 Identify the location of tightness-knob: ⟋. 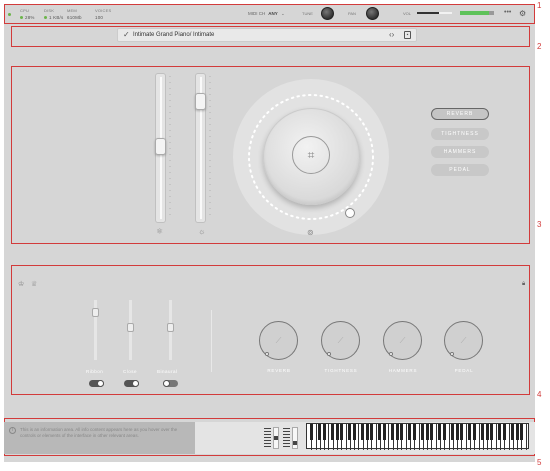
(340, 340).